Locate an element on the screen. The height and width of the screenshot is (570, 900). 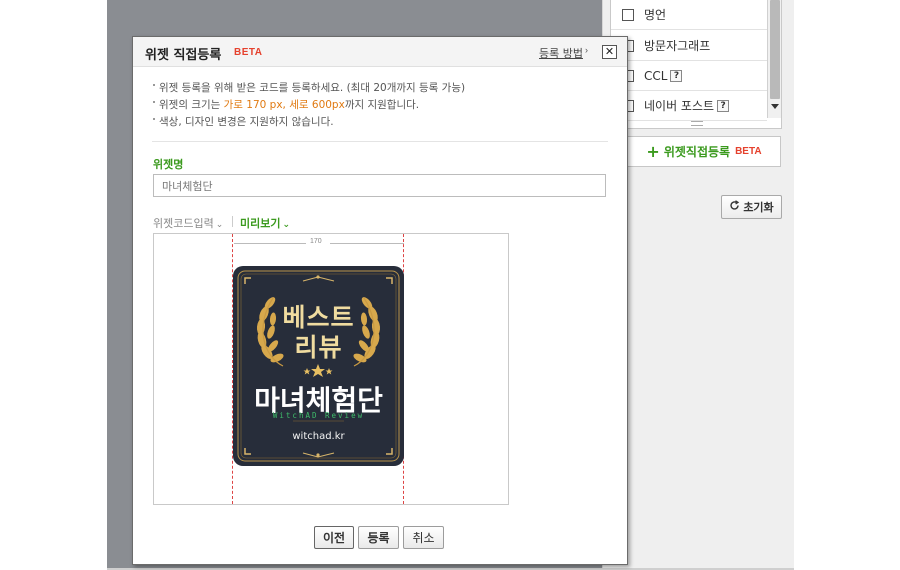
notice-text: 까지 지원합니다. is located at coordinates (382, 105).